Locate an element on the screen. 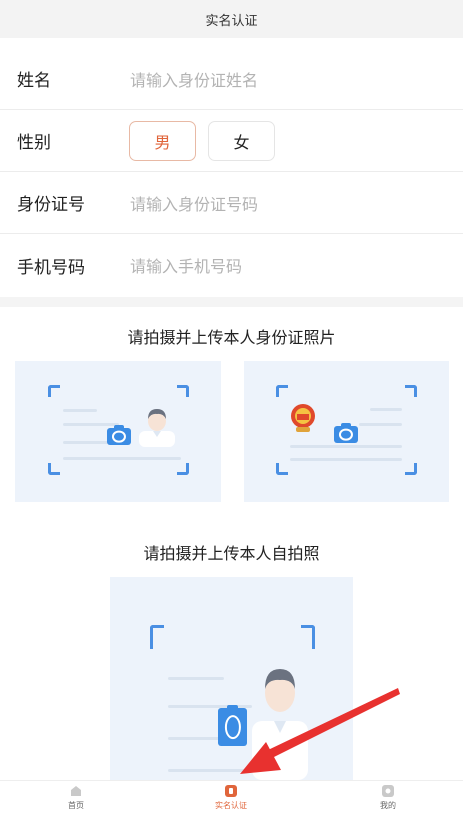 This screenshot has height=816, width=463. tab-profile-label: 我的 is located at coordinates (388, 805).